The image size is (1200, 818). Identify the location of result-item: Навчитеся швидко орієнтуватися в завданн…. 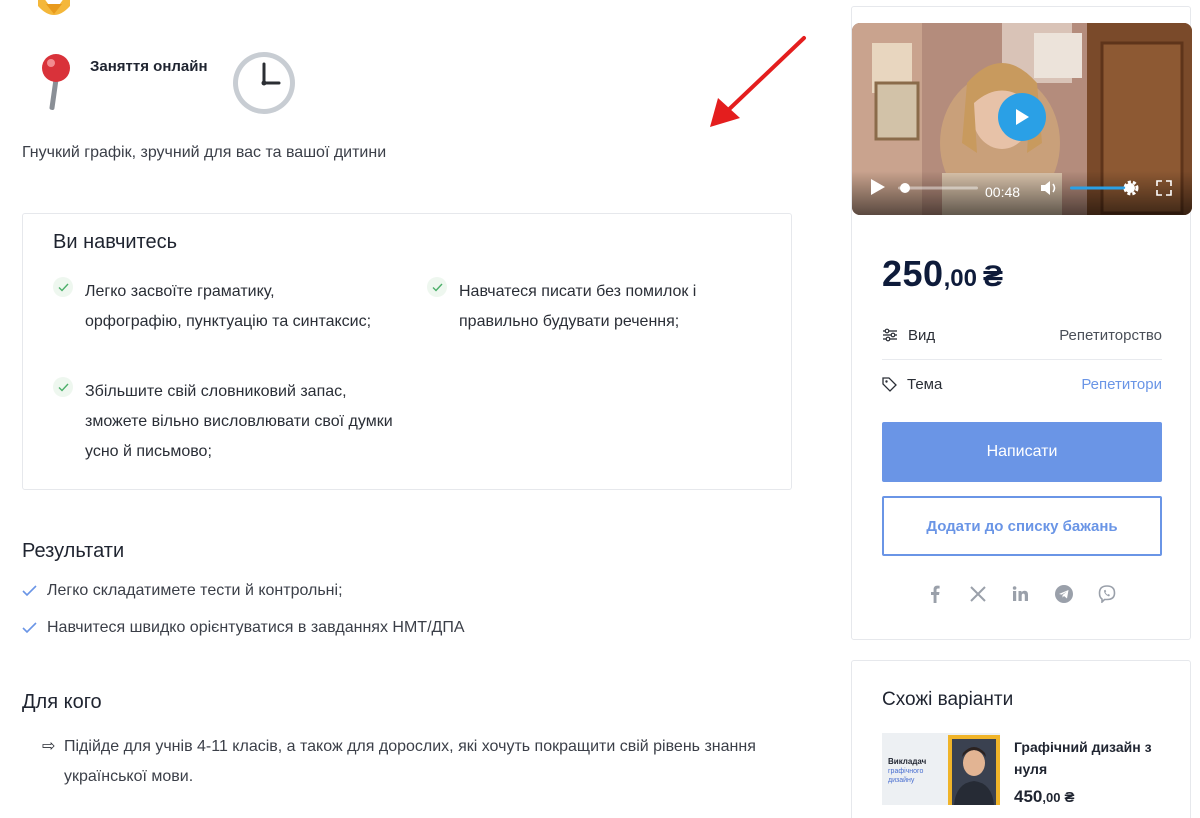
(243, 628).